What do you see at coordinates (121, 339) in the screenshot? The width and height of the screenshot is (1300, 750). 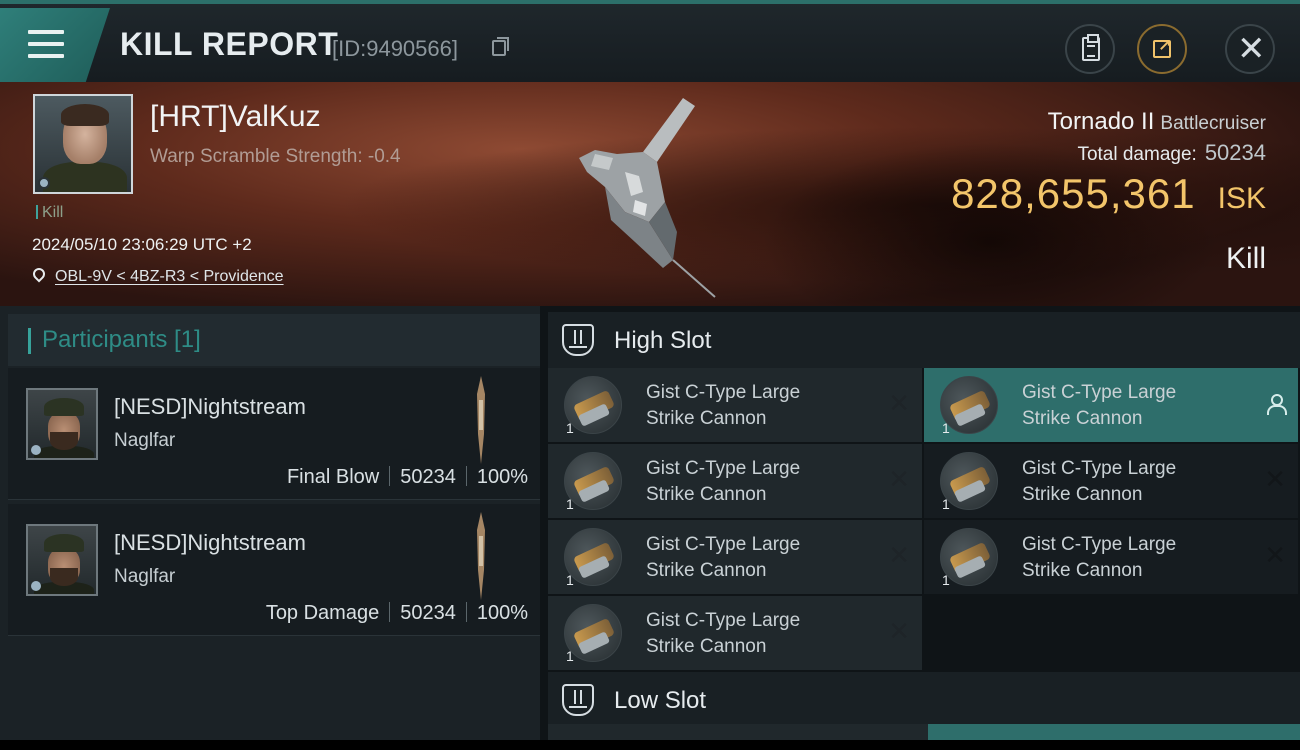 I see `participants-title: Participants [1]` at bounding box center [121, 339].